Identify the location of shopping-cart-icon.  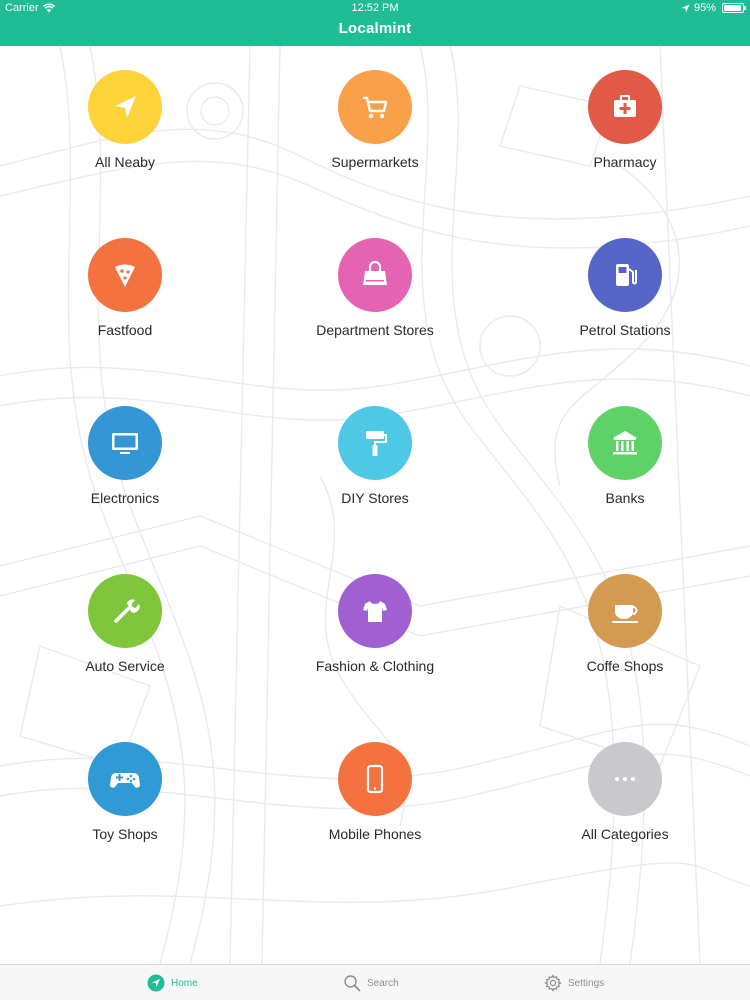
(375, 107).